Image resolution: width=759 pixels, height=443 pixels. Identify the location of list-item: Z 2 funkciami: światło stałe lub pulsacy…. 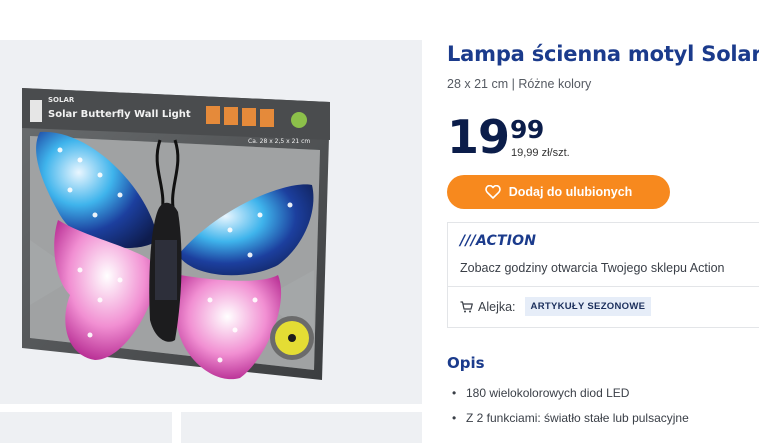
(570, 418).